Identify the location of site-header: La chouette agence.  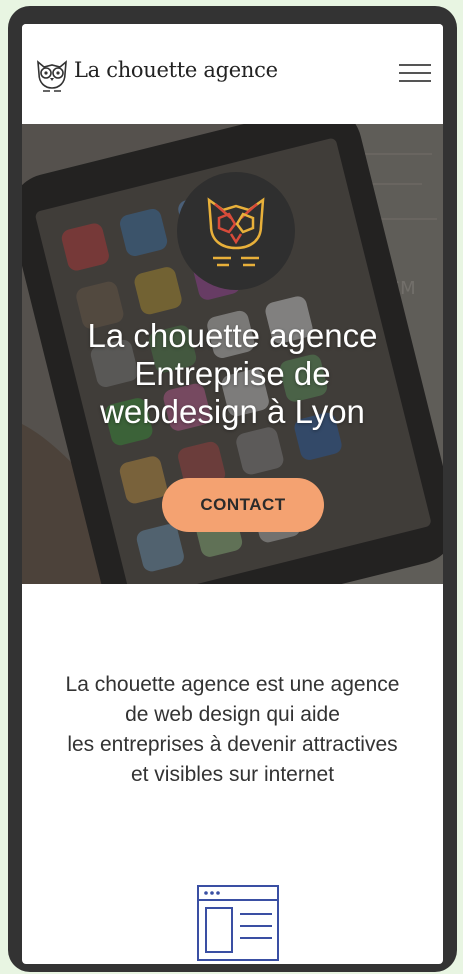
(232, 74).